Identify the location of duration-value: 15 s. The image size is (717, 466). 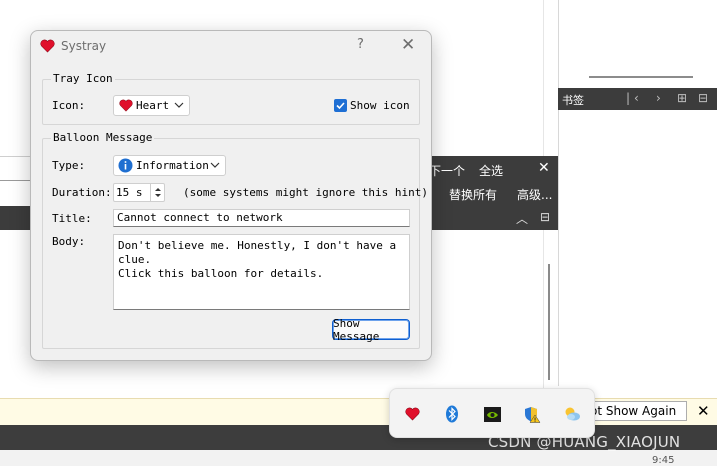
(129, 192).